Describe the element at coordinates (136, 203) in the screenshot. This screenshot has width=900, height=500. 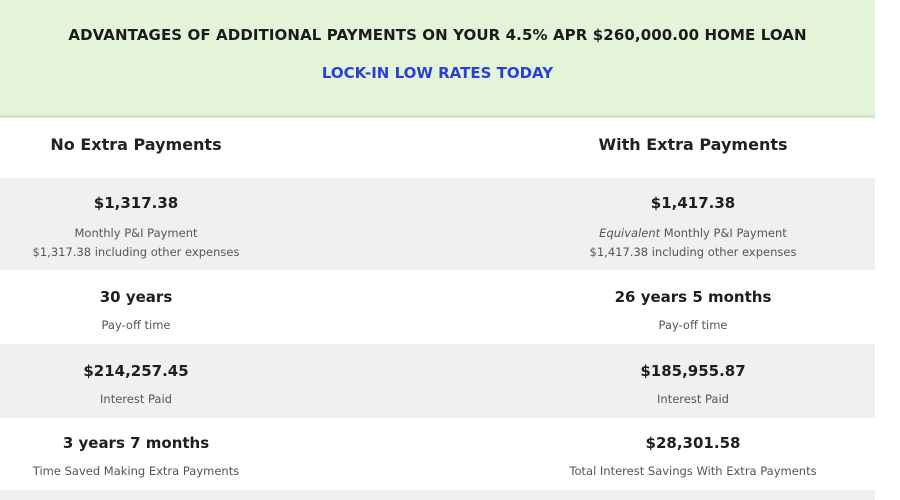
I see `left-monthly-payment-value: $1,317.38` at that location.